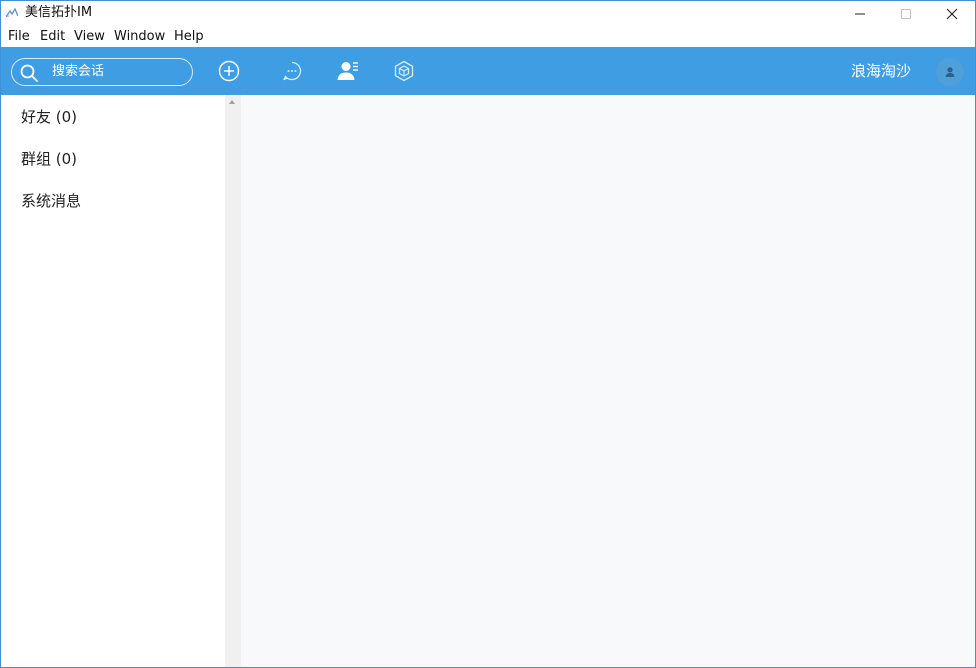 This screenshot has height=668, width=976. I want to click on maximize-icon, so click(906, 13).